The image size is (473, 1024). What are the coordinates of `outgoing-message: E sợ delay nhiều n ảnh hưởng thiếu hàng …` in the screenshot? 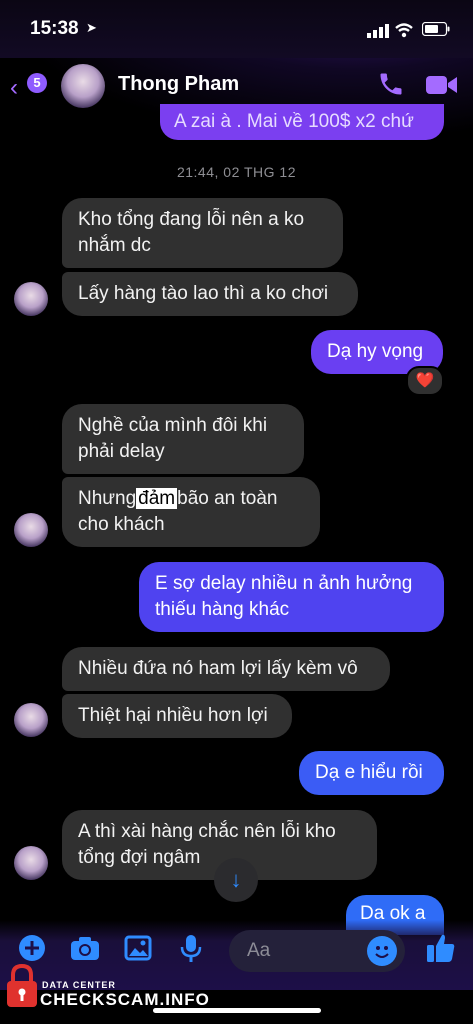 It's located at (291, 597).